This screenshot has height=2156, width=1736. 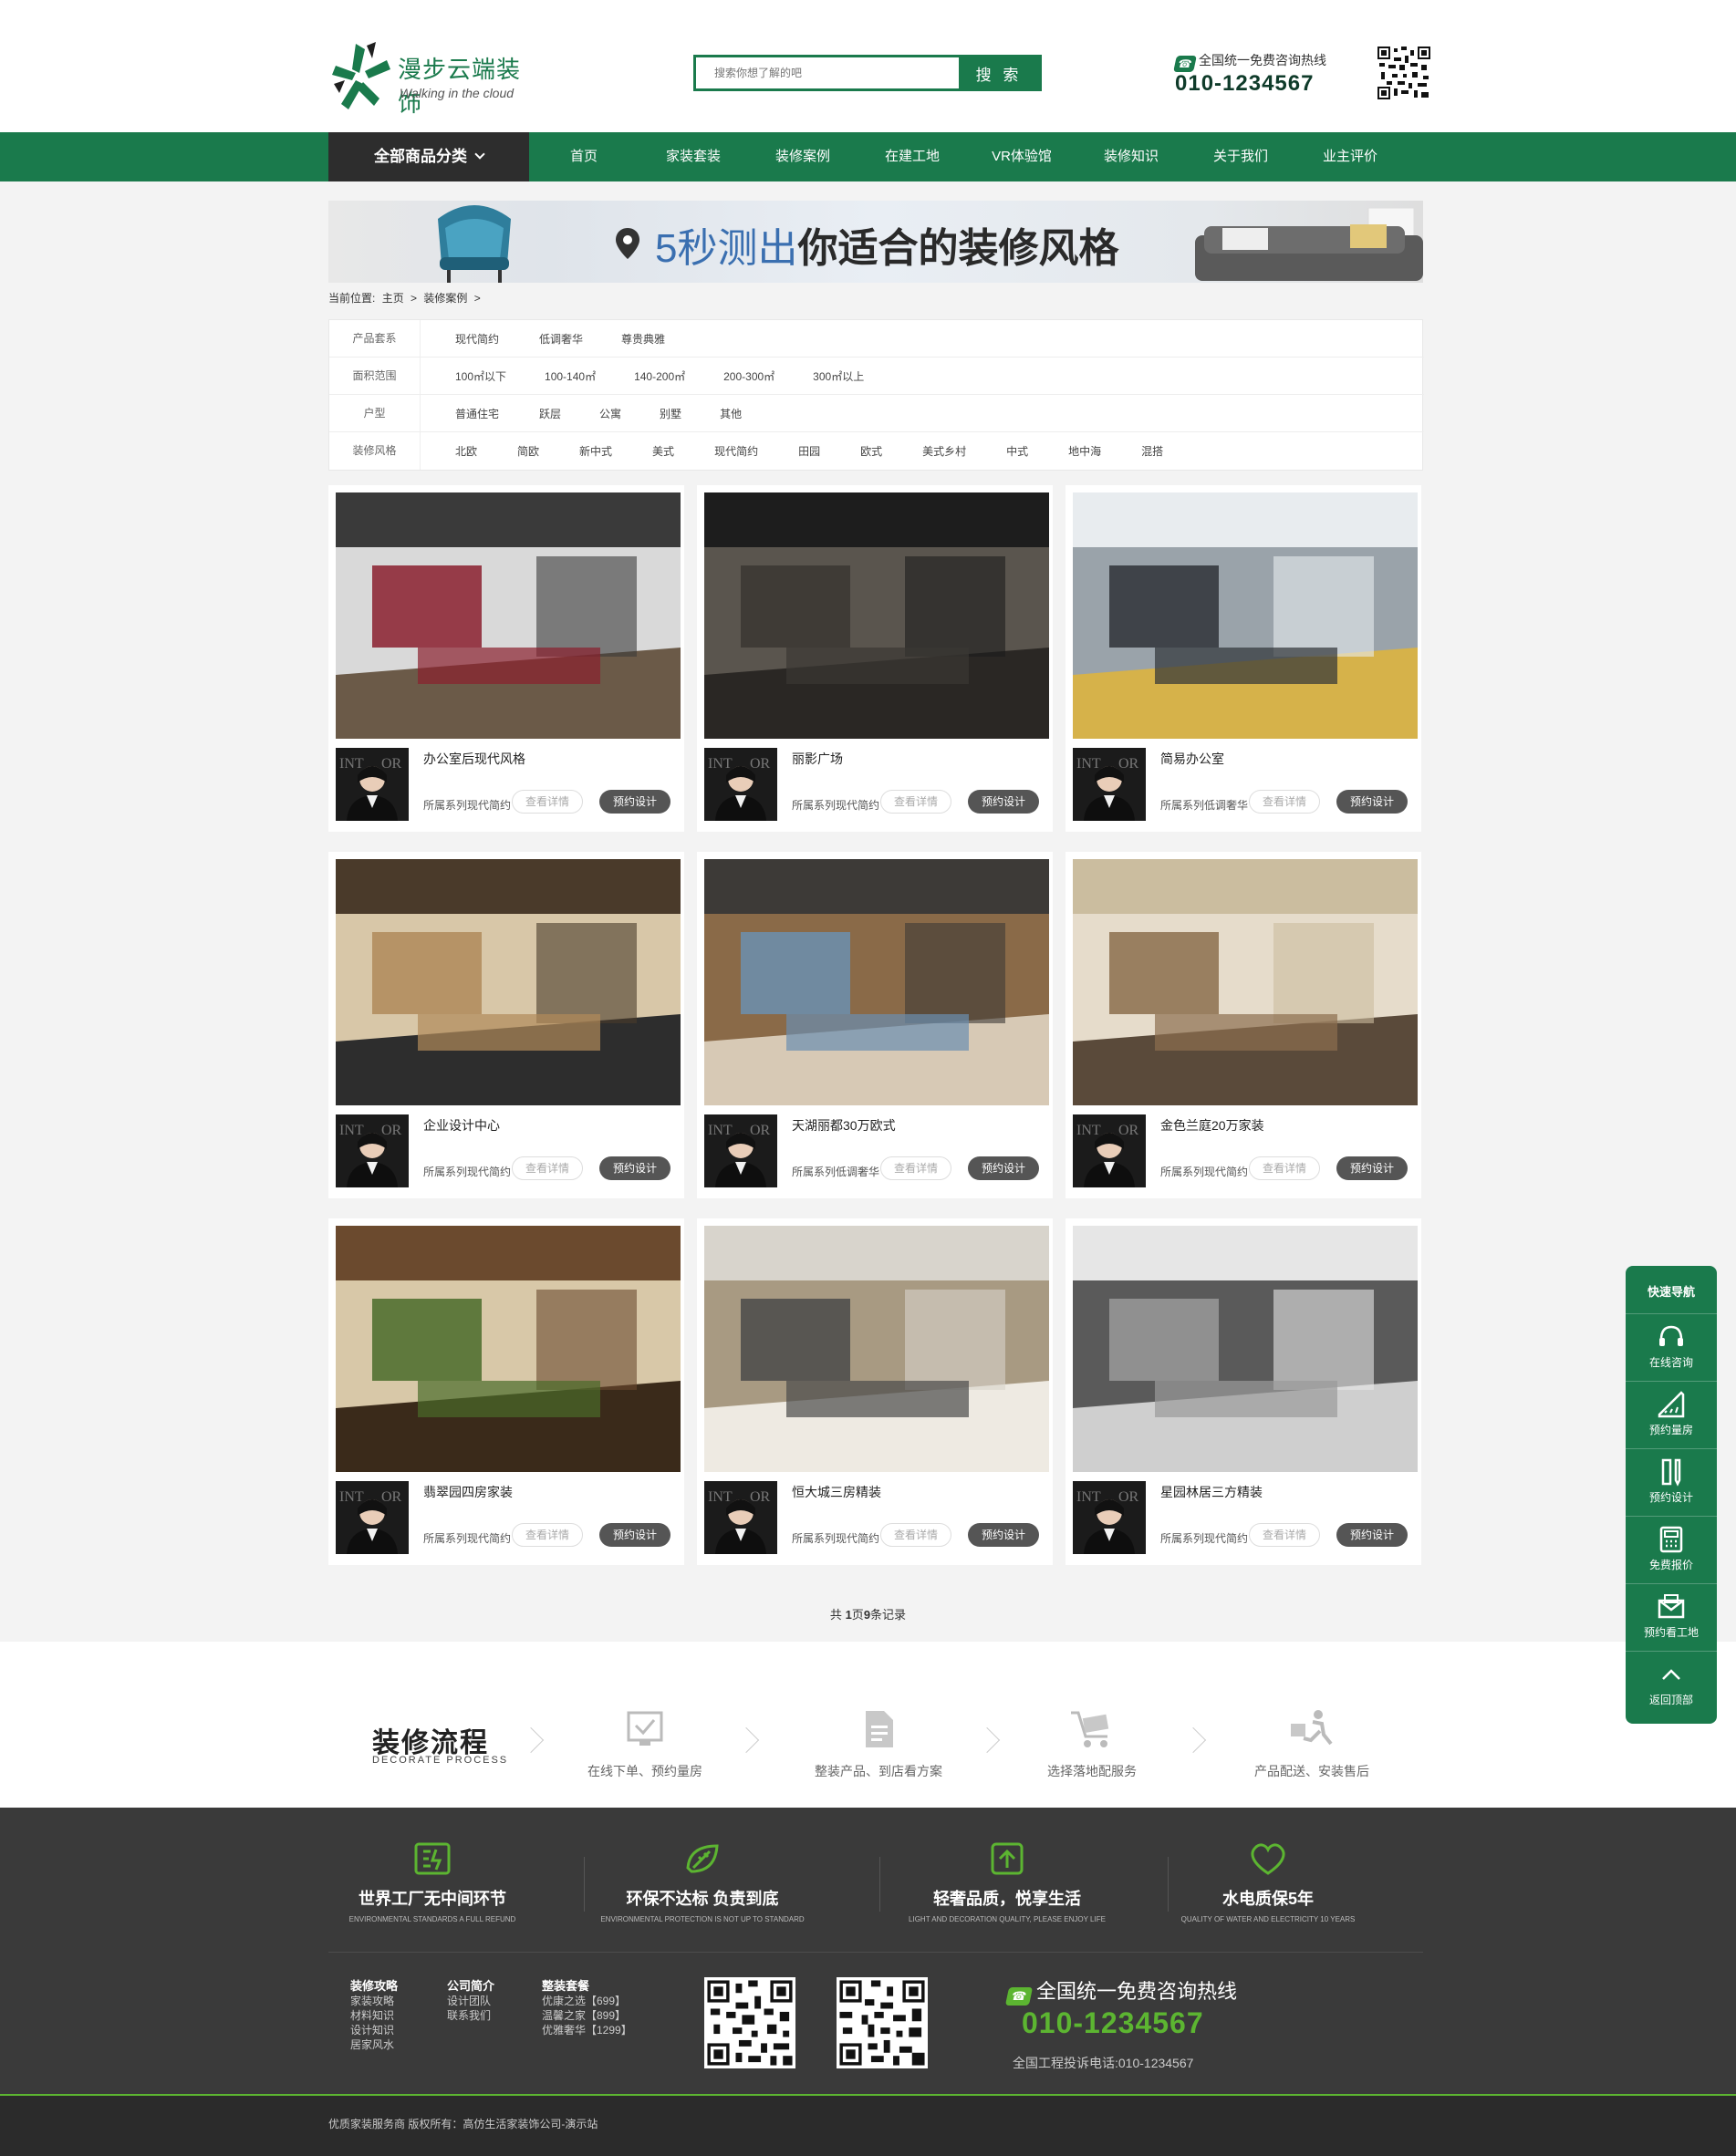 What do you see at coordinates (587, 2015) in the screenshot?
I see `footer-link: 温馨之家【899】` at bounding box center [587, 2015].